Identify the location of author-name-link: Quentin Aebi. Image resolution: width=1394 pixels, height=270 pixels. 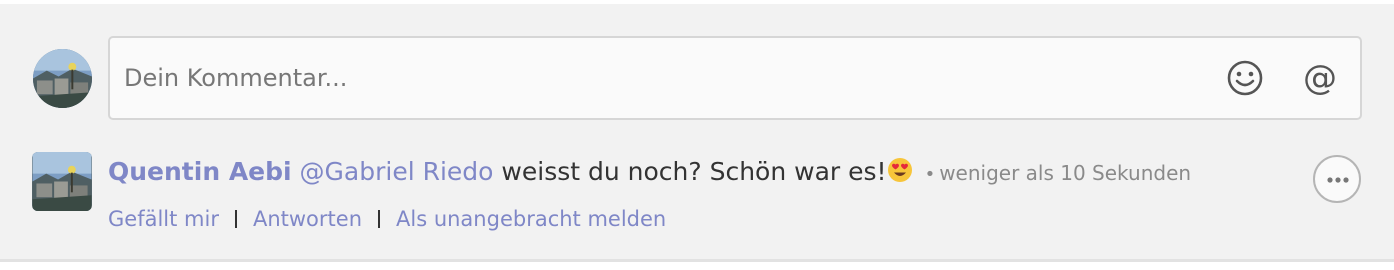
(200, 171).